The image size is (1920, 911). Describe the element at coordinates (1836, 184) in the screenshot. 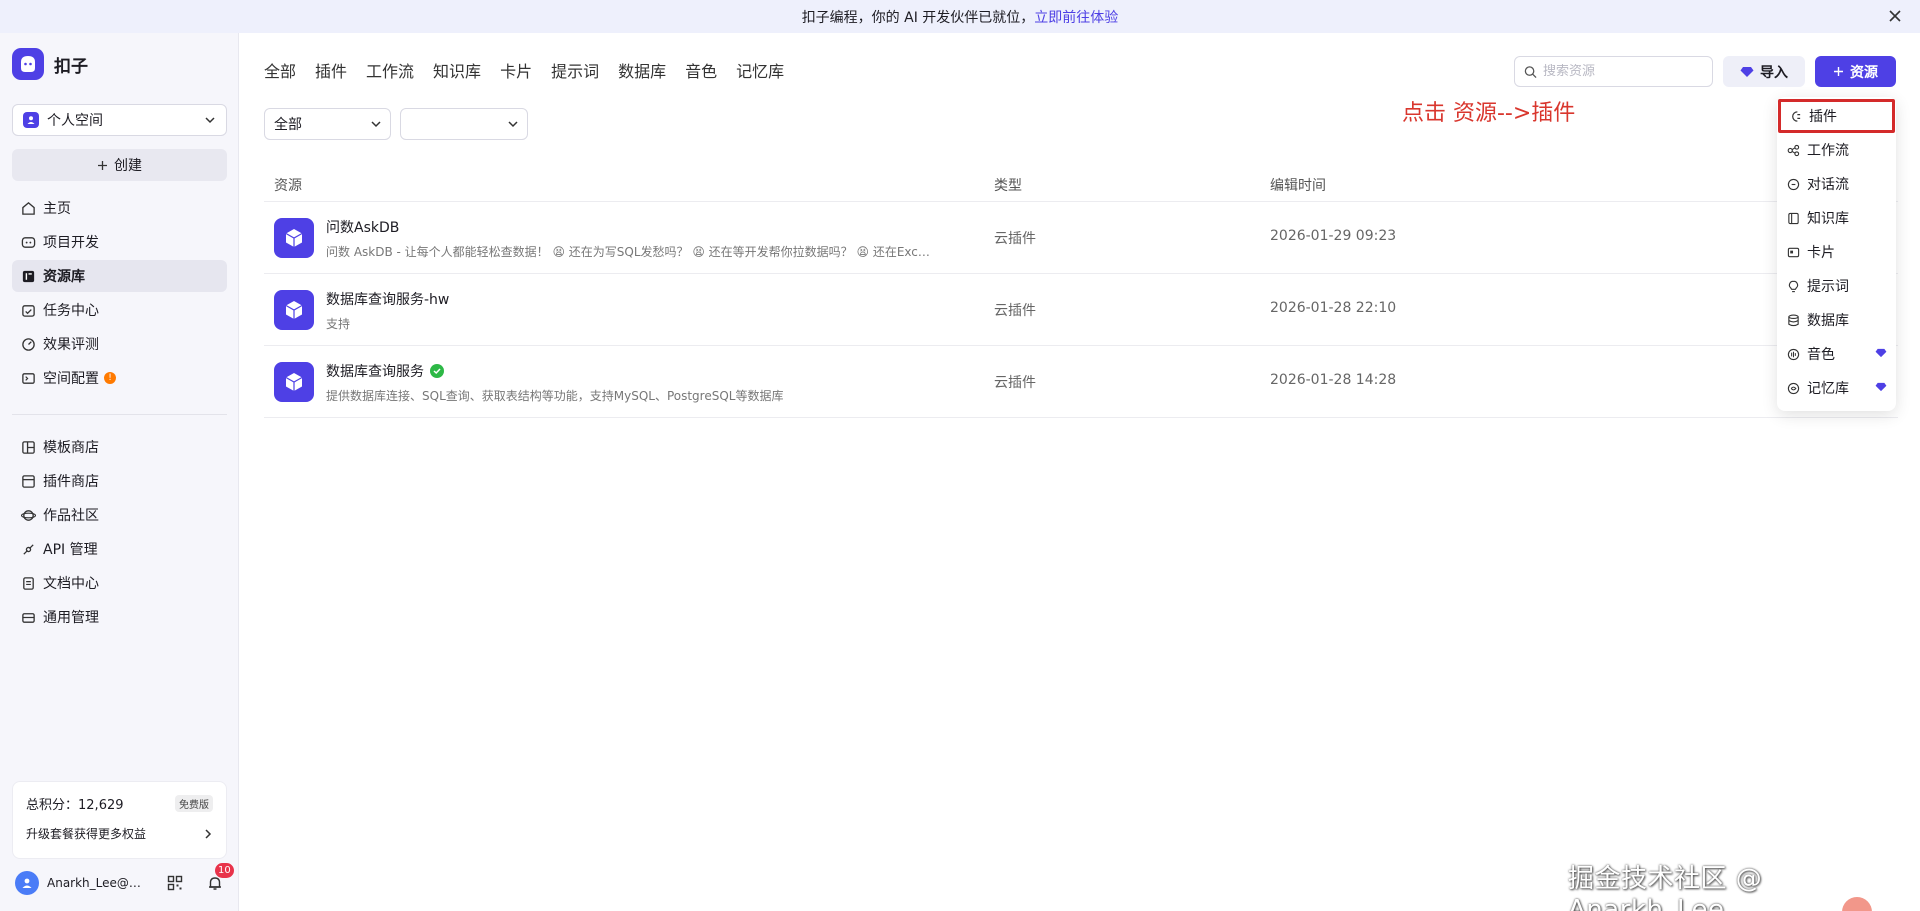

I see `menu-item-chatflow: 对话流` at that location.